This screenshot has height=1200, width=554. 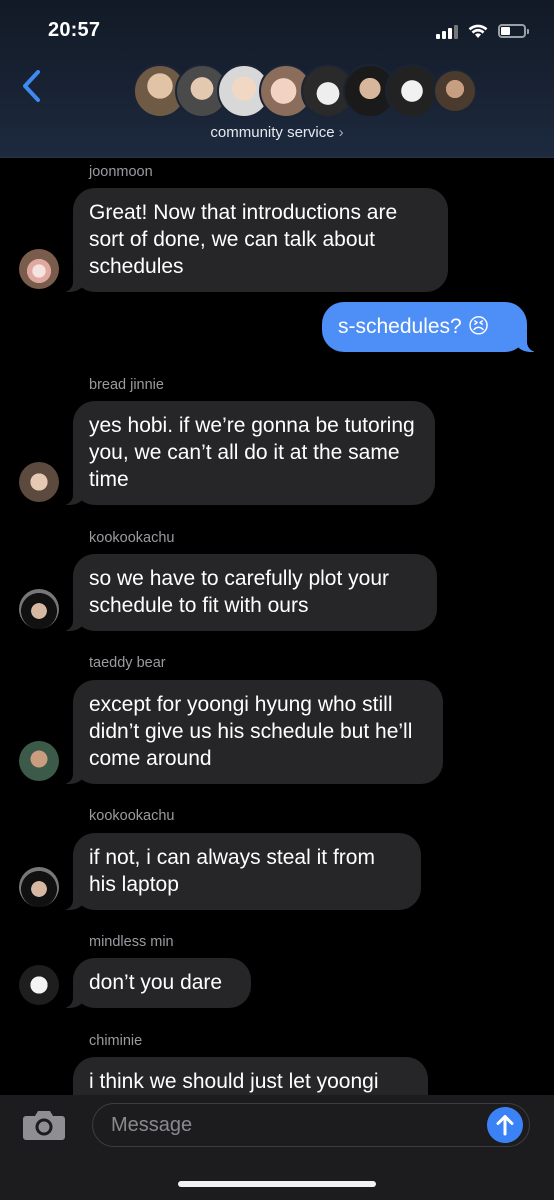 I want to click on message-text: don’t you dare, so click(x=156, y=982).